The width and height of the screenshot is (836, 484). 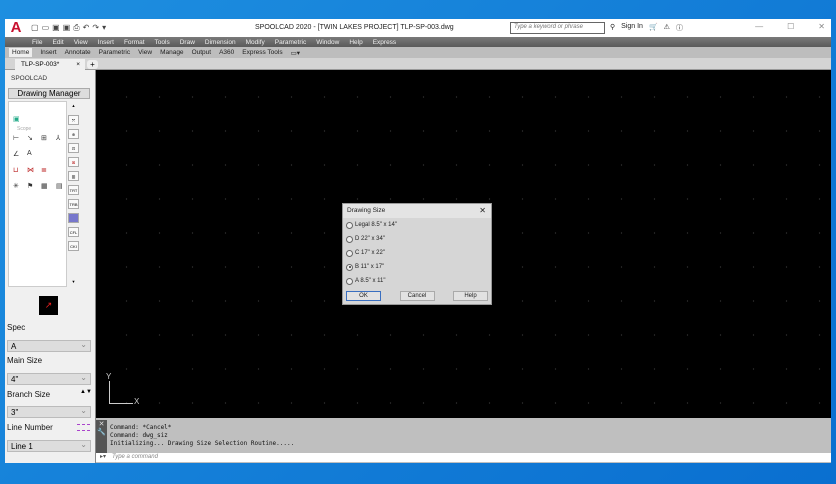 I want to click on pipe-tool-icon: ⊢, so click(x=16, y=138).